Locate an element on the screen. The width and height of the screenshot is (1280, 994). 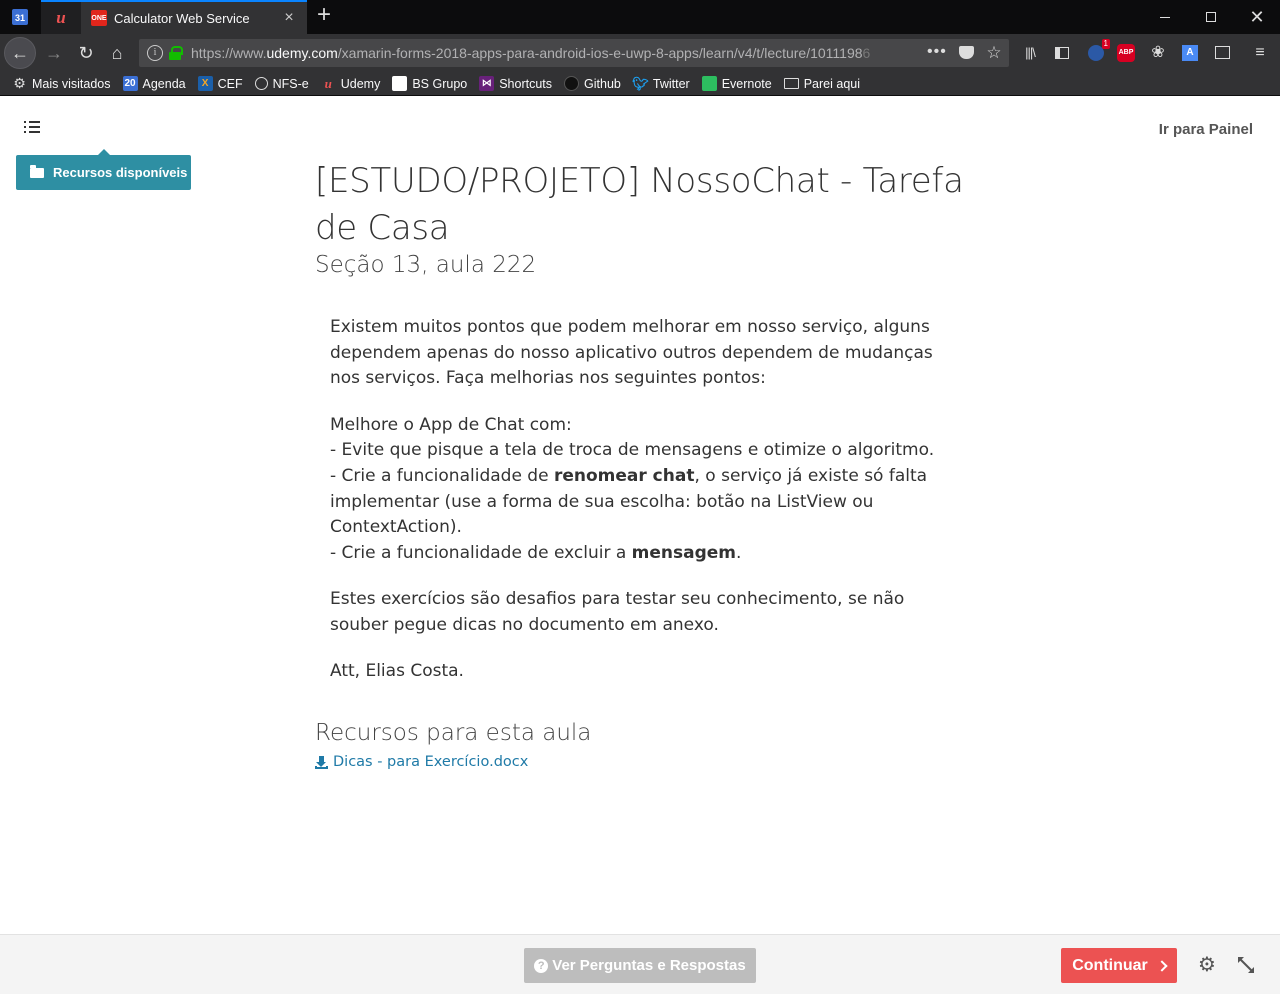
fullscreen-expand-icon is located at coordinates (1246, 965).